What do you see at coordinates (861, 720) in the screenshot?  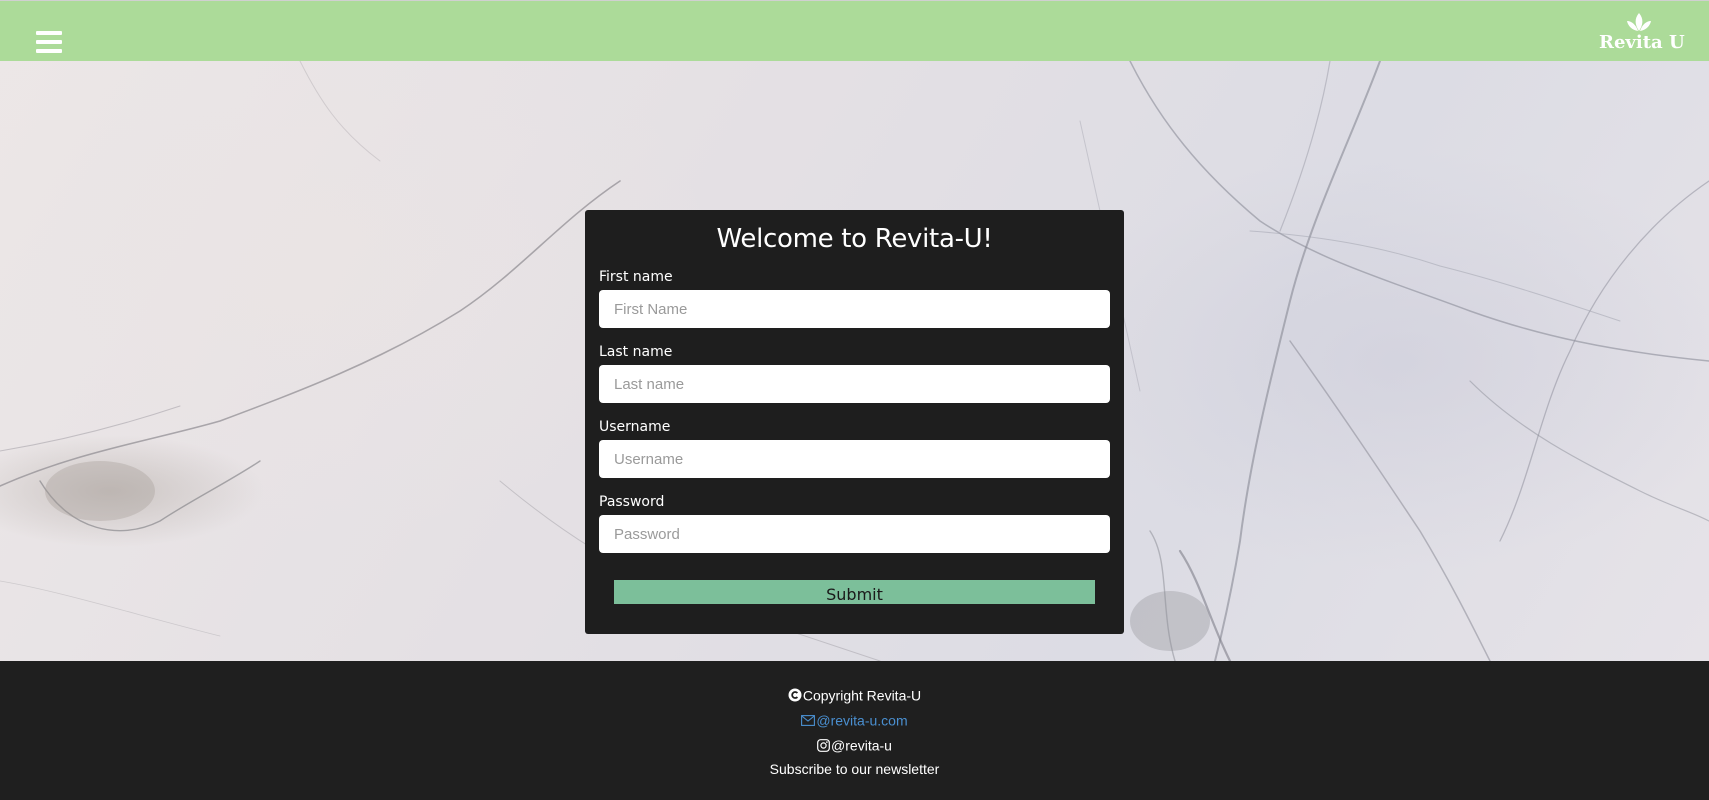 I see `email-link: @revita-u.com` at bounding box center [861, 720].